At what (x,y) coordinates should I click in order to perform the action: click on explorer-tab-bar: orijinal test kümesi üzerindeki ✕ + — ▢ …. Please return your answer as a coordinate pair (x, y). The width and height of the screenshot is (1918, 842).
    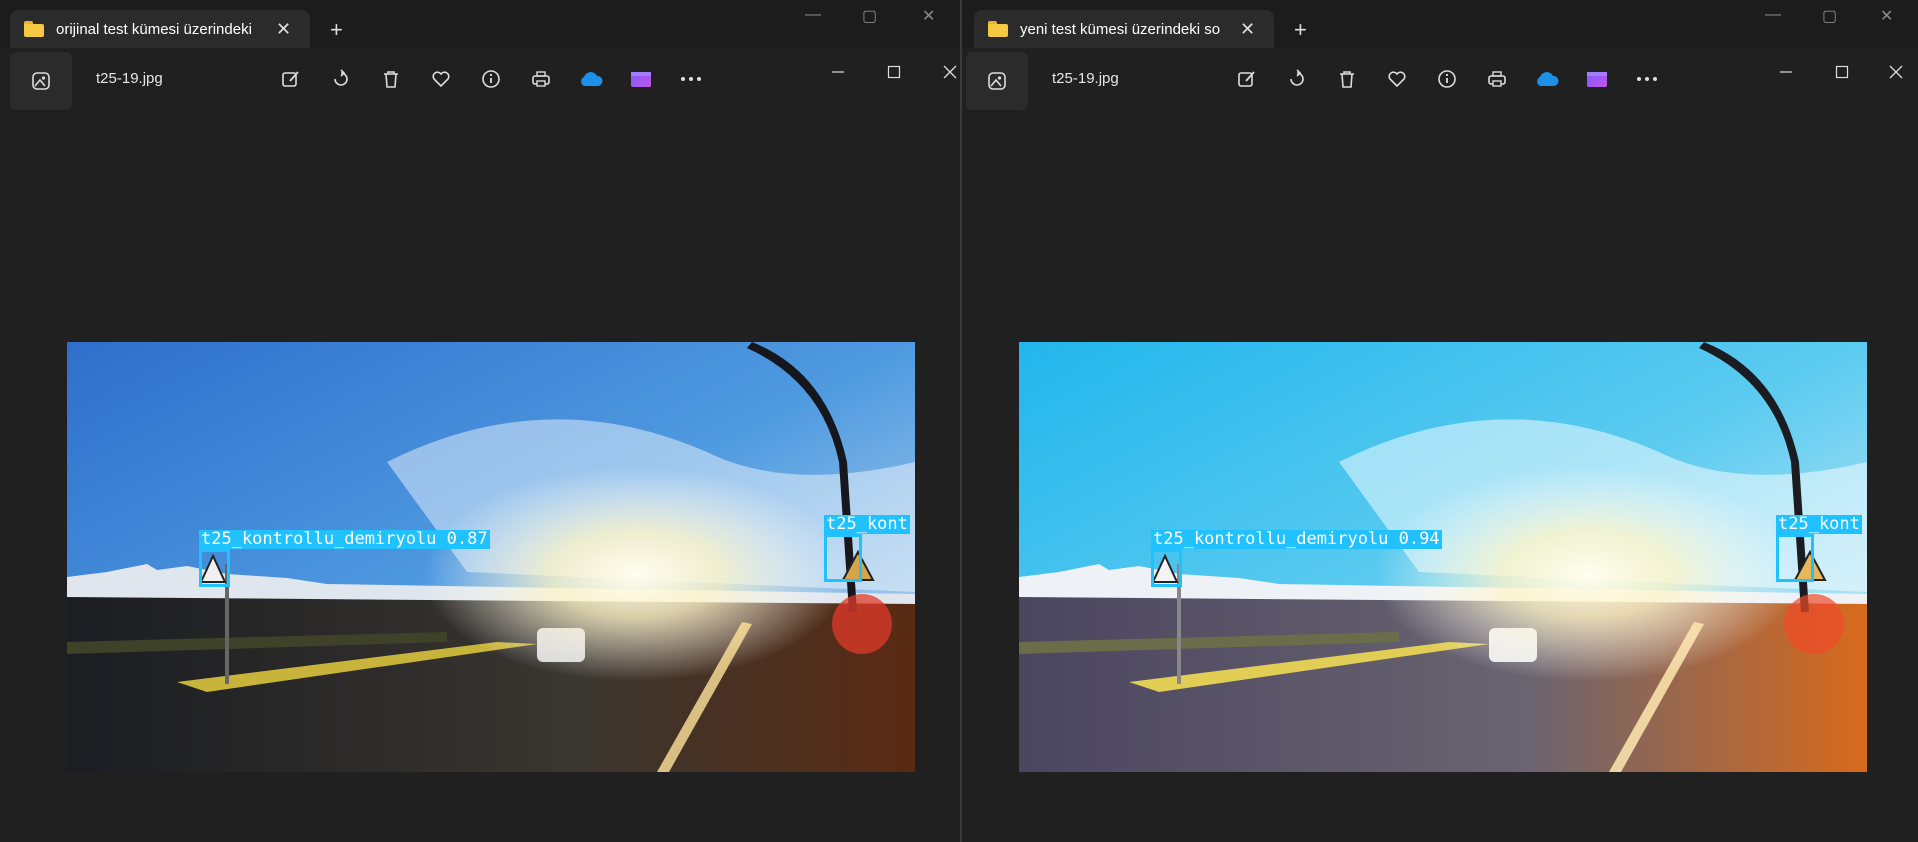
    Looking at the image, I should click on (480, 24).